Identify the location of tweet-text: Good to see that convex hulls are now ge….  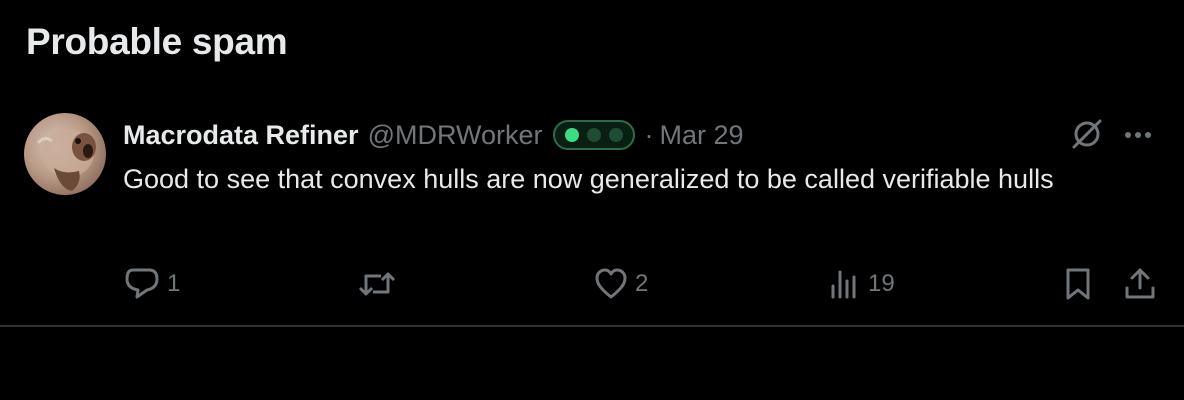
(588, 179).